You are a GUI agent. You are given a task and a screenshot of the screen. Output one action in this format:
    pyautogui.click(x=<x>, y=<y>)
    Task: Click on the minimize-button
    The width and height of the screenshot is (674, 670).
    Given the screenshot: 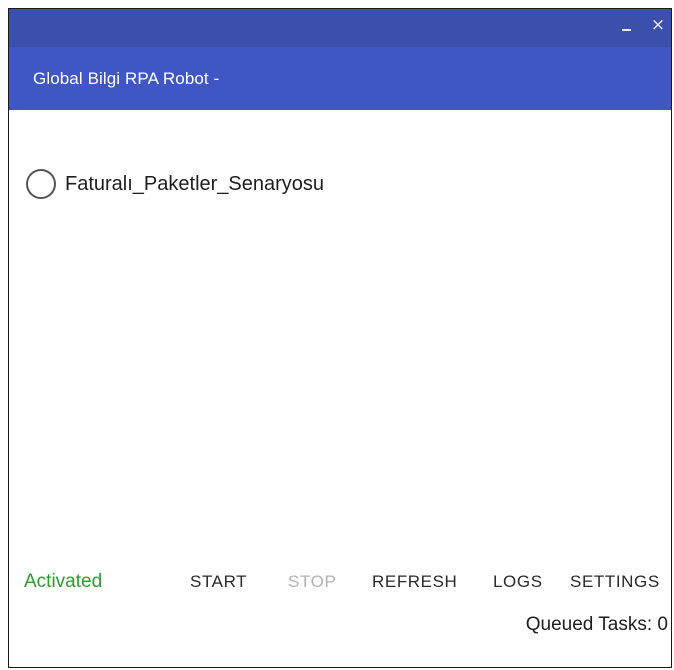 What is the action you would take?
    pyautogui.click(x=626, y=25)
    